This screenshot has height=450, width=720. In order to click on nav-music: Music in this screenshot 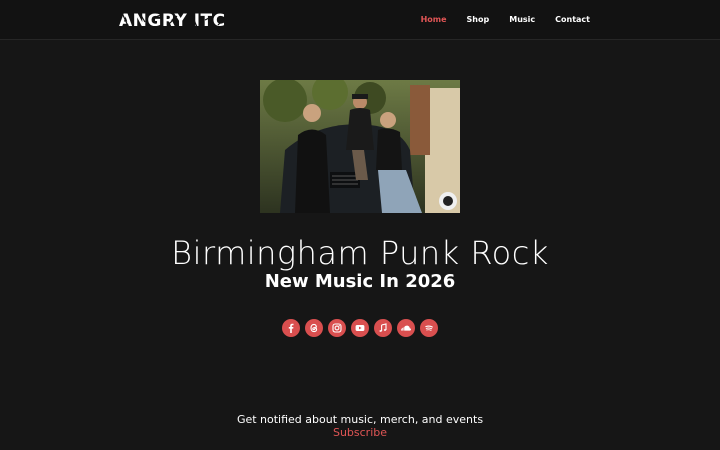, I will do `click(522, 19)`.